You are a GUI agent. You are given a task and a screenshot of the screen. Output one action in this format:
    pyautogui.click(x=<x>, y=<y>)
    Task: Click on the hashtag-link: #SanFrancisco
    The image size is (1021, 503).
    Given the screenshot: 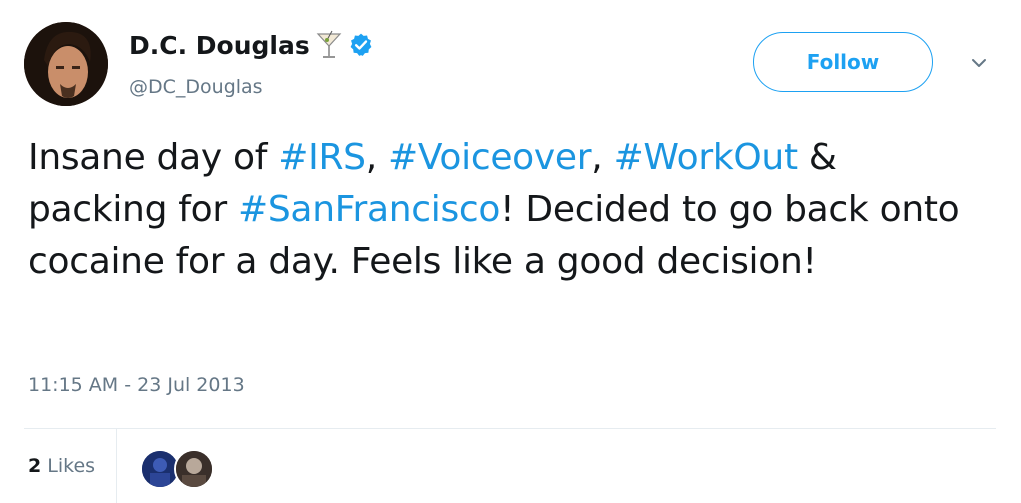 What is the action you would take?
    pyautogui.click(x=369, y=209)
    